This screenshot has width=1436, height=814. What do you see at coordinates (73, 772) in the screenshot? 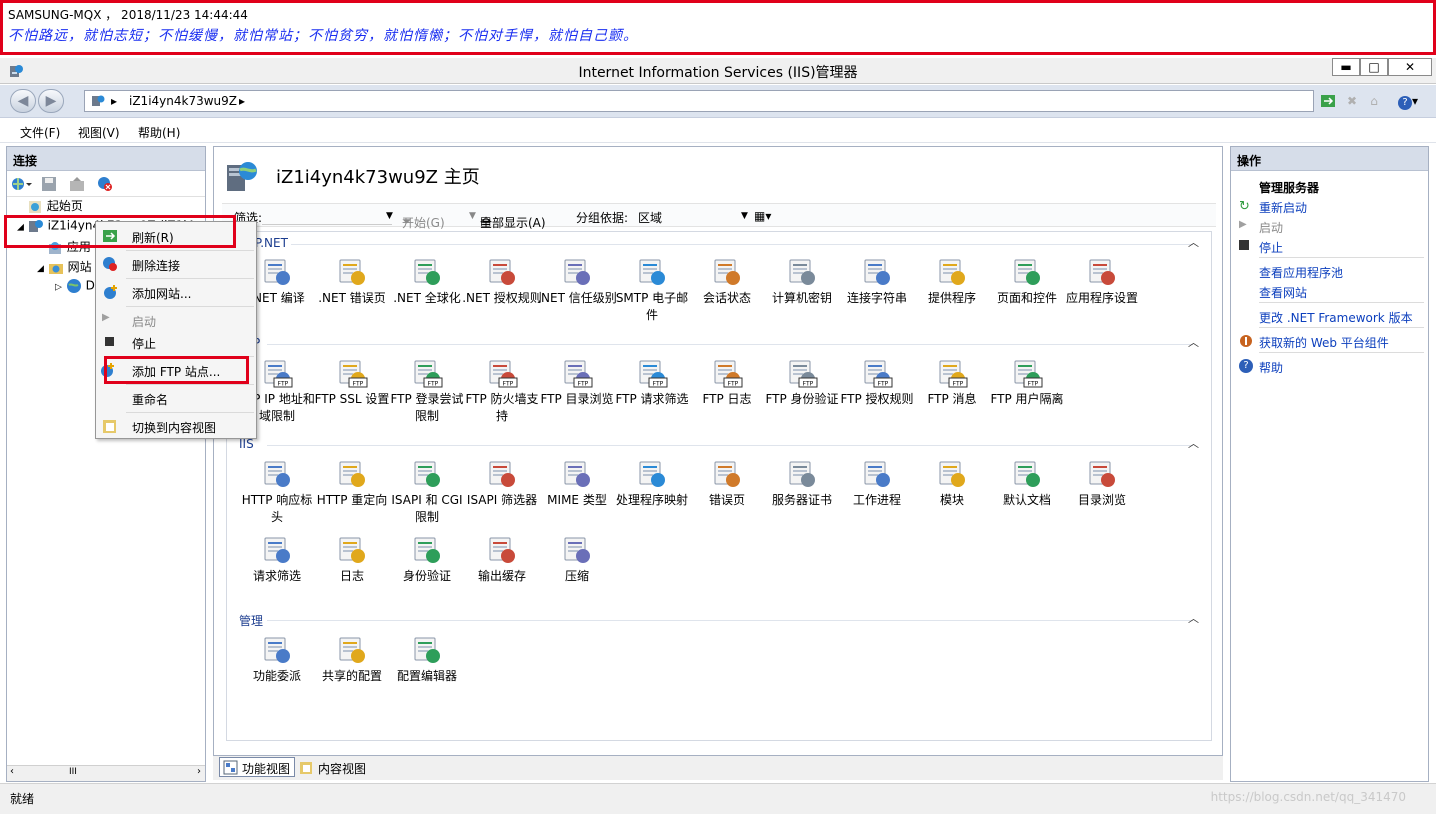
I see `scroll-thumb: III` at bounding box center [73, 772].